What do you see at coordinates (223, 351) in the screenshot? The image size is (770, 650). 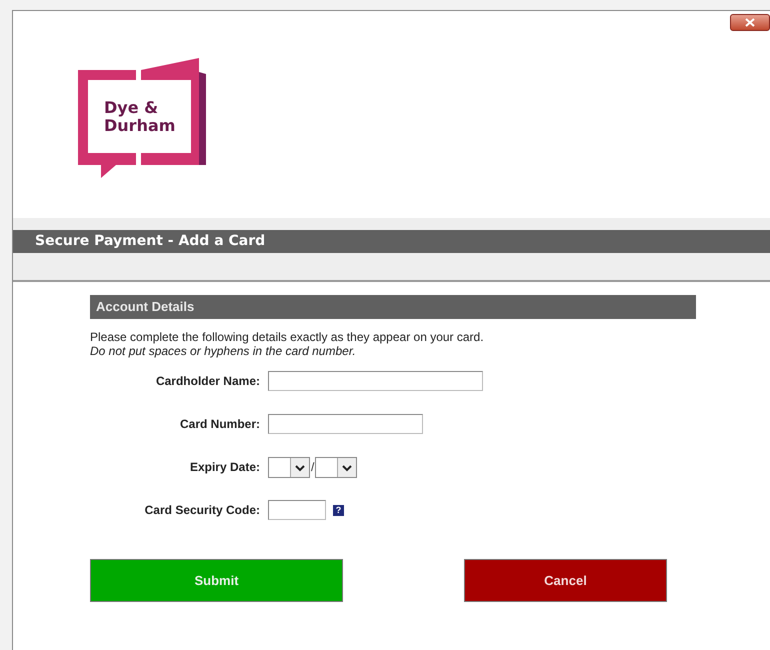 I see `note-text: Do not put spaces or hyphens in the card number.` at bounding box center [223, 351].